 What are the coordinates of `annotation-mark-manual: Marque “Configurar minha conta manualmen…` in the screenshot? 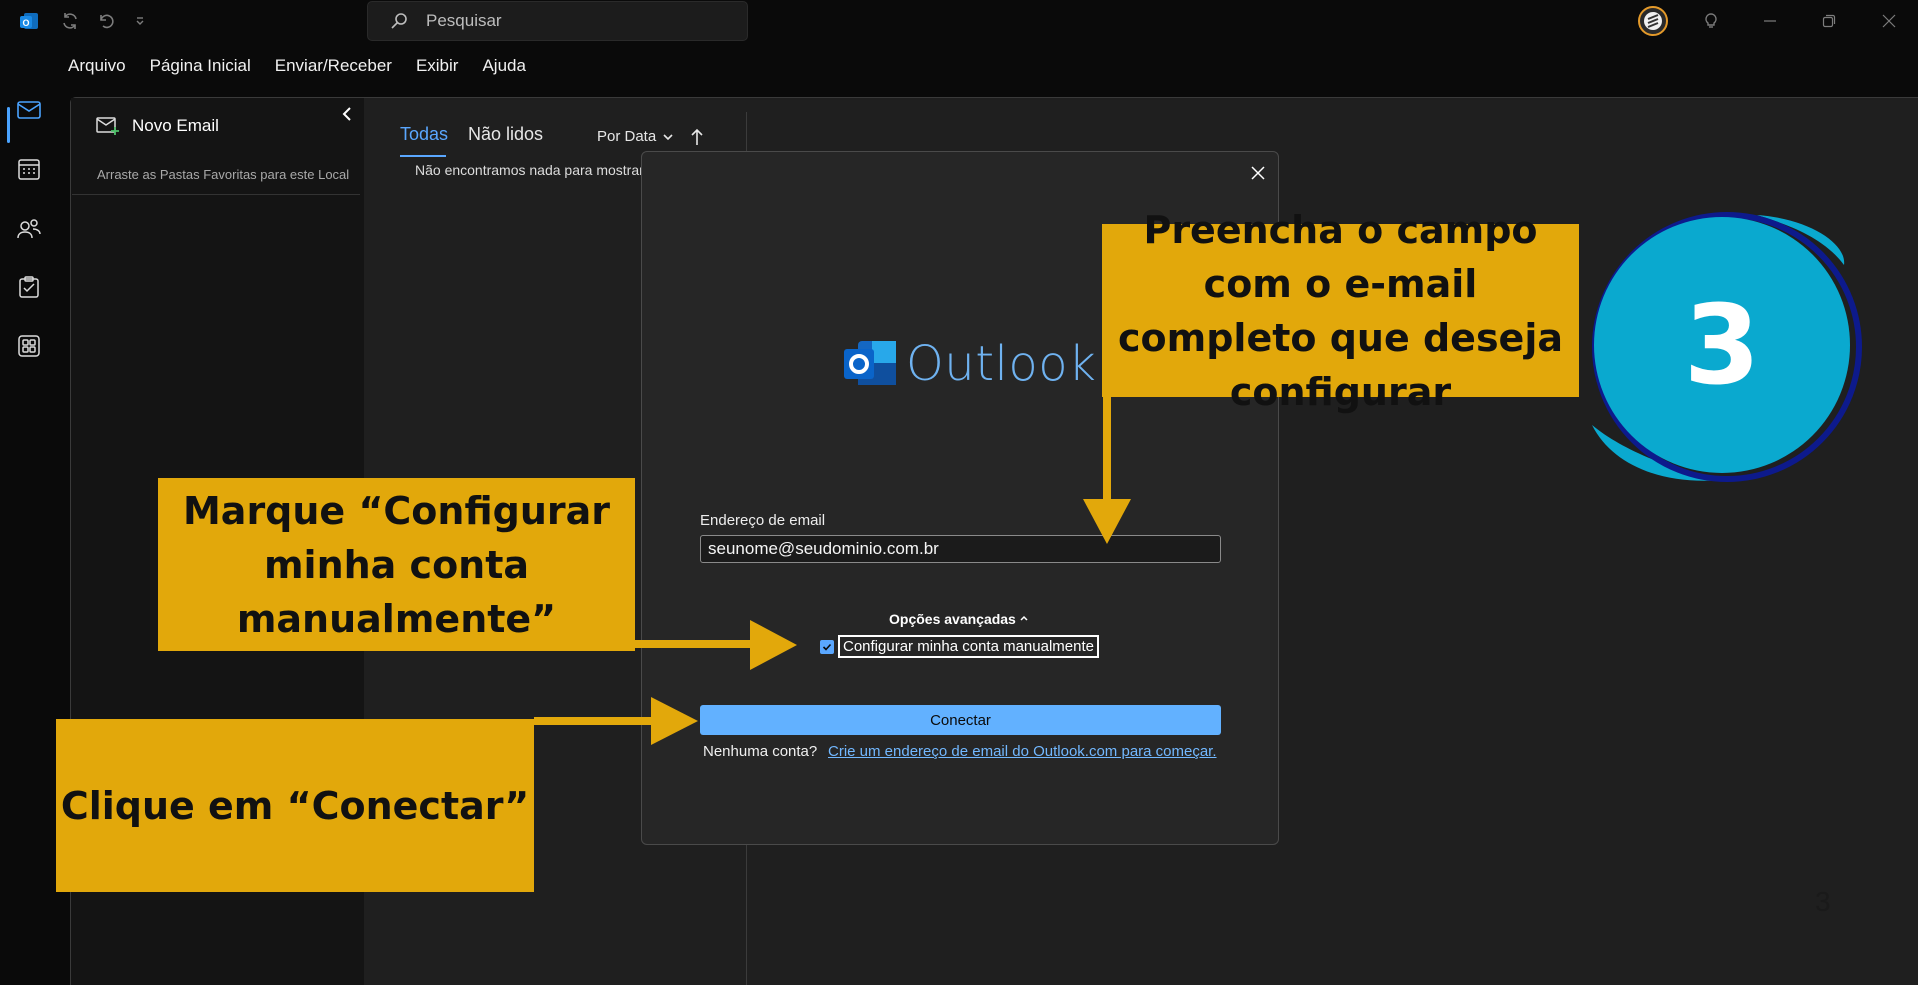 It's located at (396, 564).